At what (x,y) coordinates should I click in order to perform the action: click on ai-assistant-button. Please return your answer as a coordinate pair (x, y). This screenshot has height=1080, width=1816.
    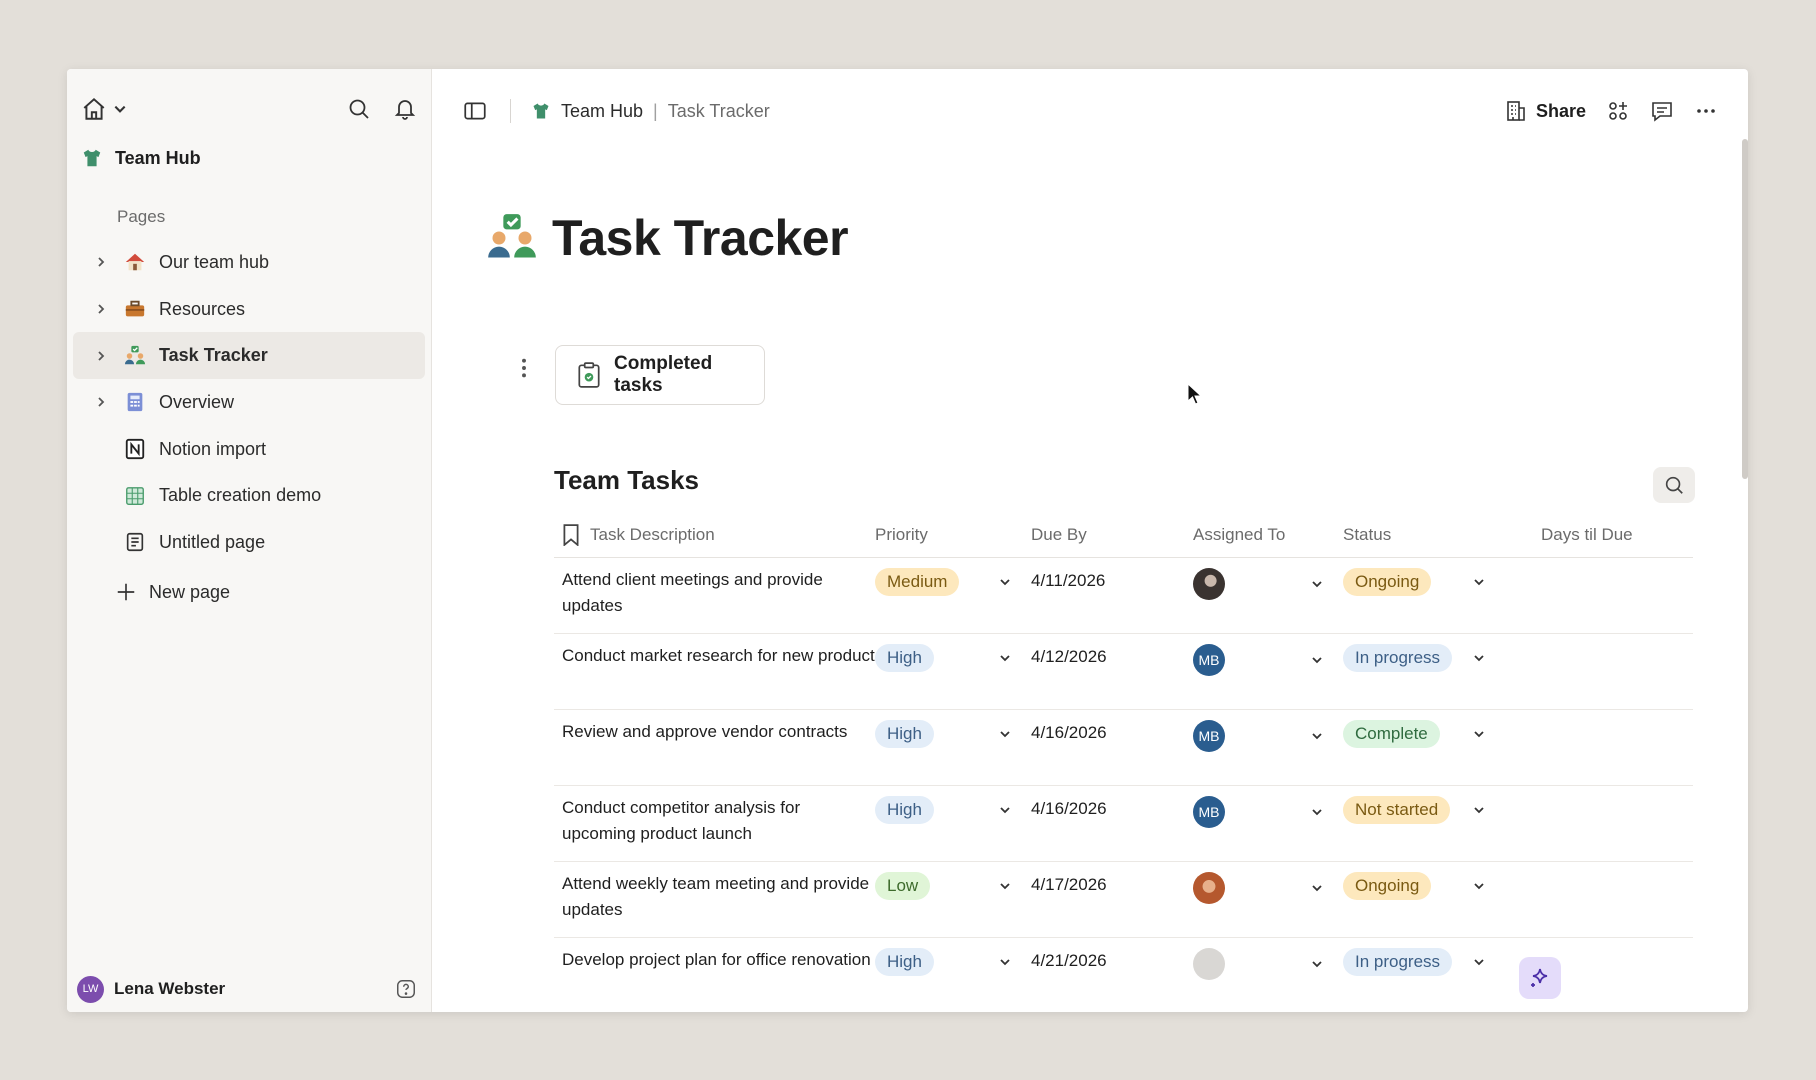
    Looking at the image, I should click on (1540, 978).